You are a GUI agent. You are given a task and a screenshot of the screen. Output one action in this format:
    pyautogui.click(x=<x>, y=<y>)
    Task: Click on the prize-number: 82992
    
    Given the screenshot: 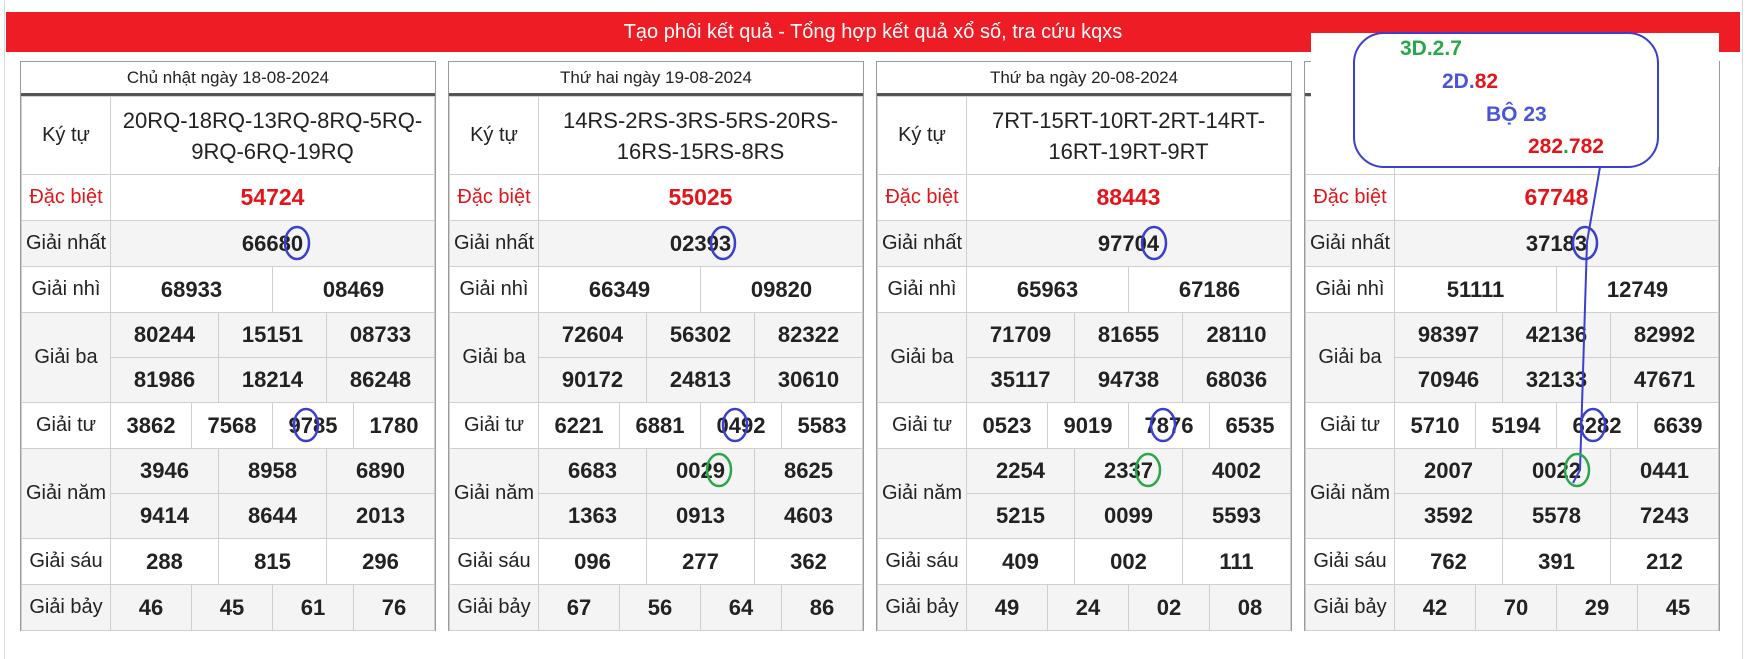 What is the action you would take?
    pyautogui.click(x=1664, y=335)
    